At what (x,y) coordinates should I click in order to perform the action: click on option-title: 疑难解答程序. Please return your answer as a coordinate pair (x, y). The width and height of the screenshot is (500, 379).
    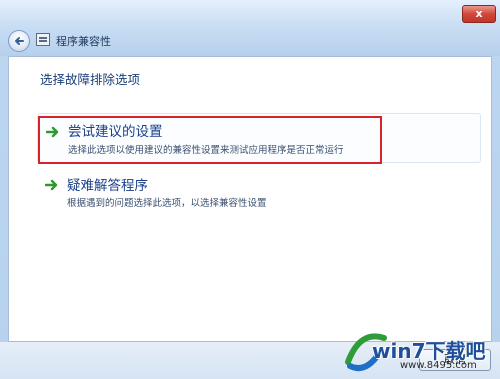
    Looking at the image, I should click on (107, 186).